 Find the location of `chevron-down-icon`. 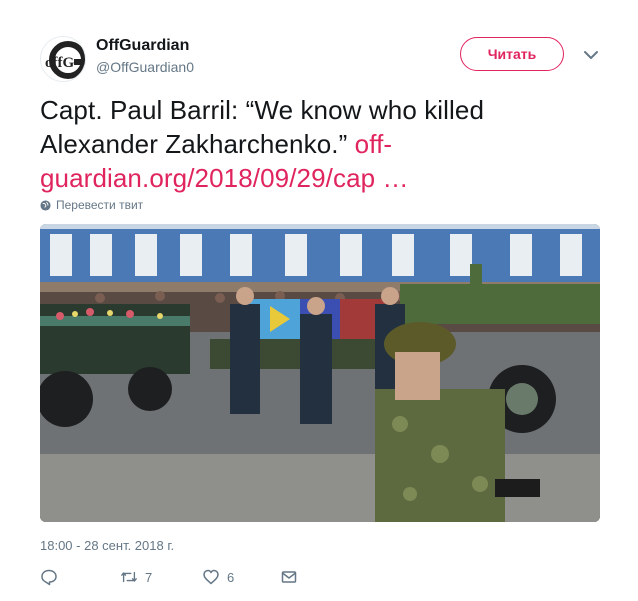

chevron-down-icon is located at coordinates (591, 55).